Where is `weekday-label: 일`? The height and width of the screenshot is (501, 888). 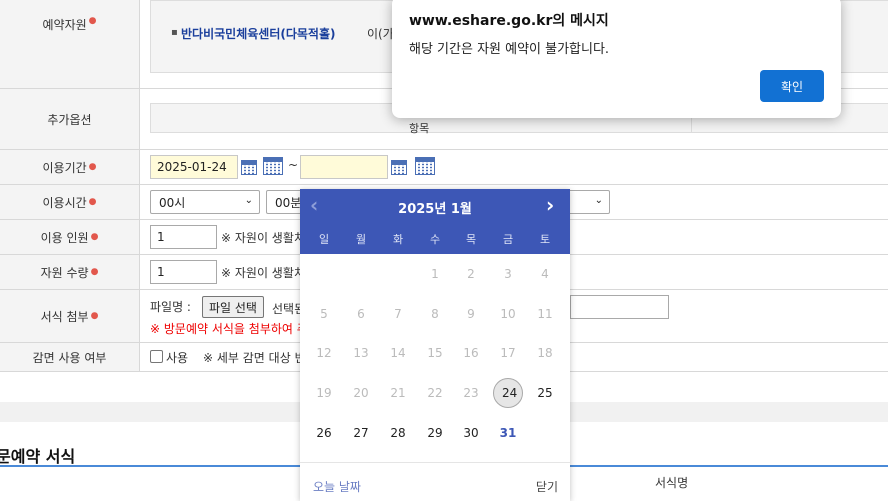
weekday-label: 일 is located at coordinates (324, 239).